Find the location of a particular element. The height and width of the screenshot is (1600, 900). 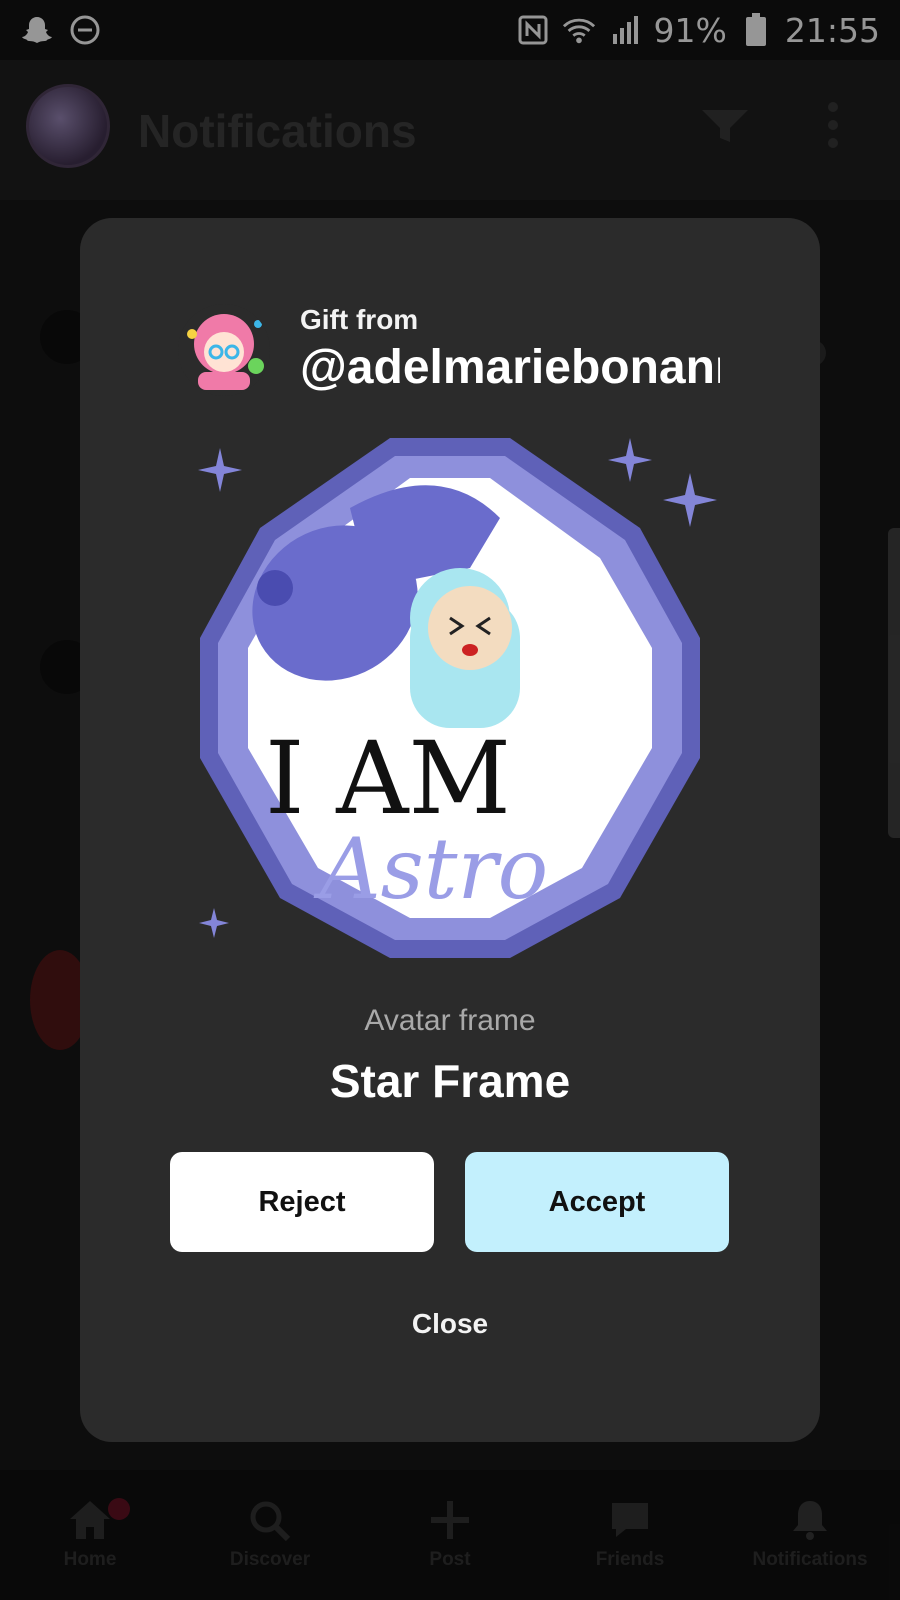

frame-subtext: Astro is located at coordinates (430, 869).